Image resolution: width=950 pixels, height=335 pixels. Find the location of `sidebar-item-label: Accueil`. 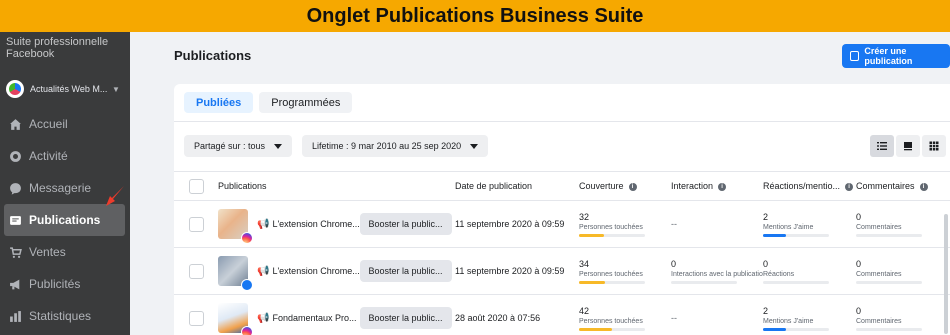

sidebar-item-label: Accueil is located at coordinates (48, 124).